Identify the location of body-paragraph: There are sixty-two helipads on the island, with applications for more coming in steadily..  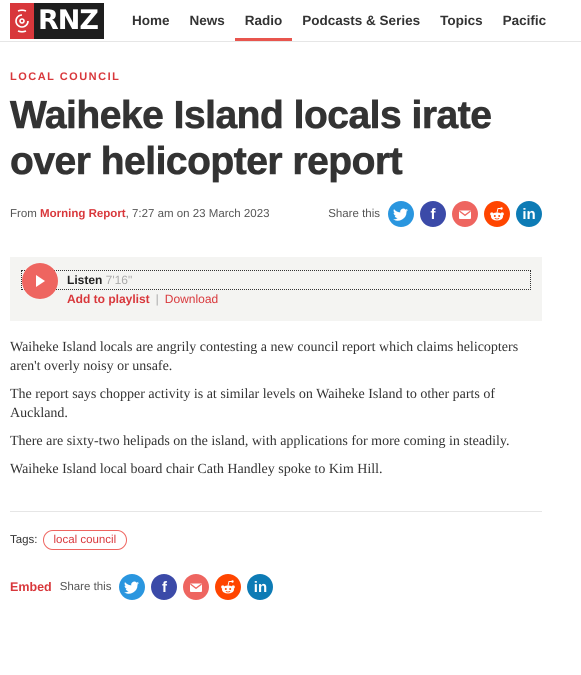
(260, 442).